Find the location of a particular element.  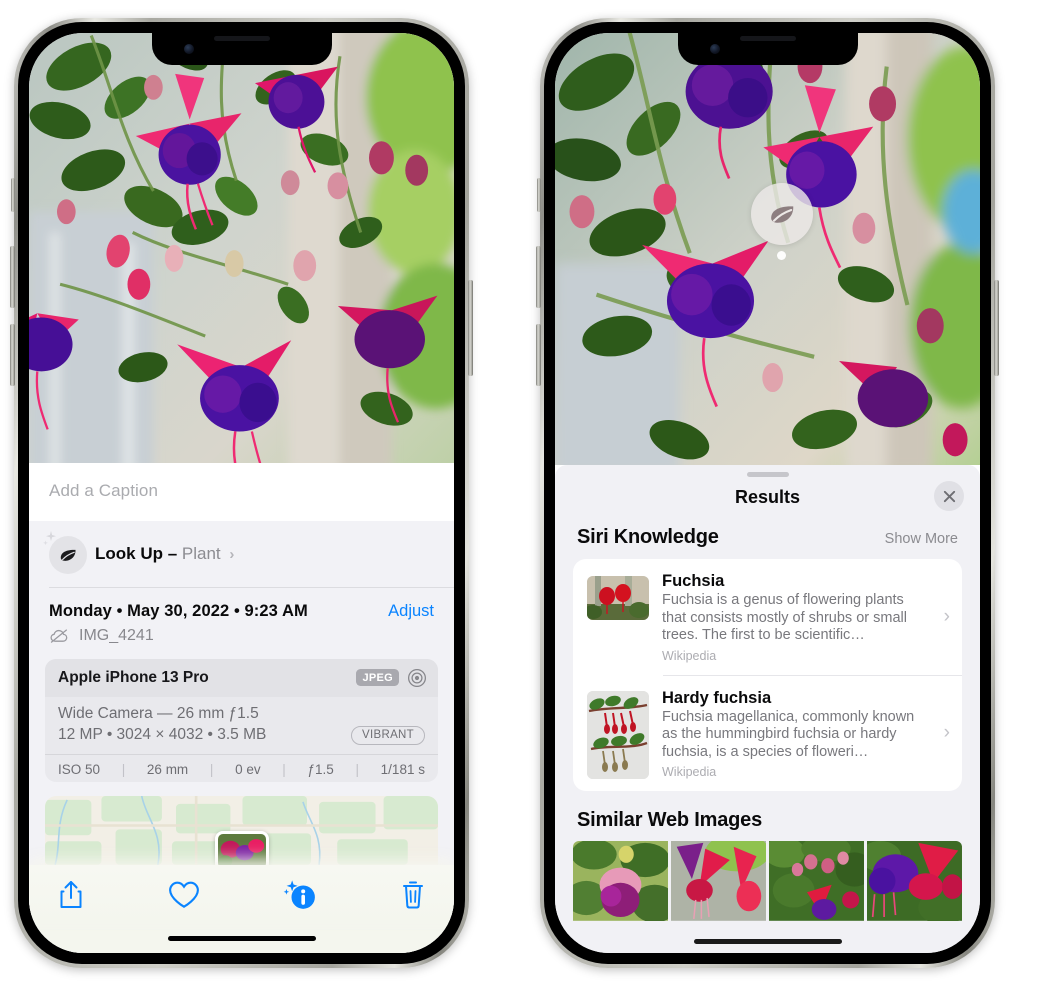

sparkles-icon is located at coordinates (49, 538).